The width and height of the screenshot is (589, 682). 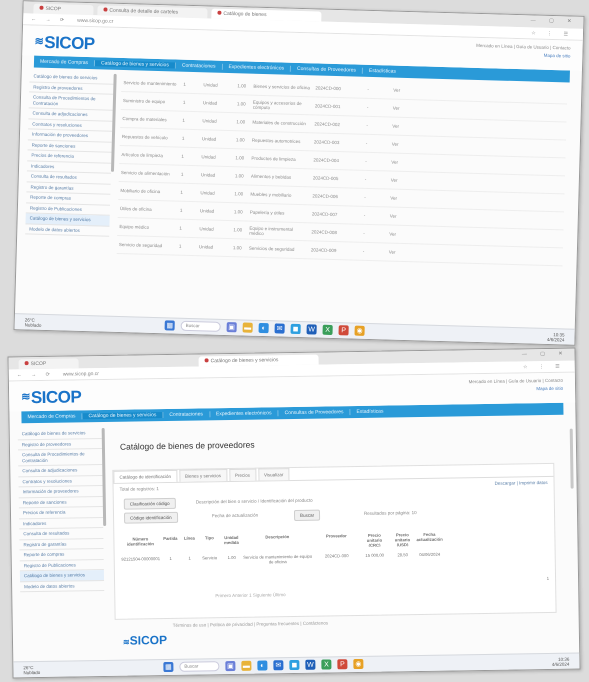 I want to click on column-header: Fecha actualización, so click(x=429, y=539).